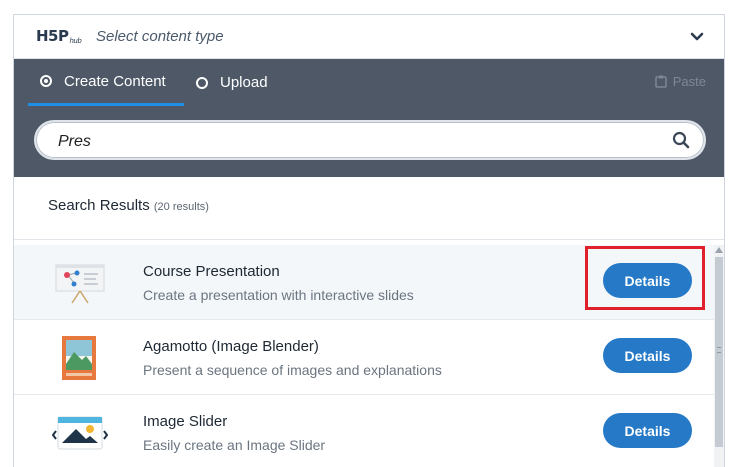 This screenshot has height=467, width=742. I want to click on radio-checked-icon, so click(46, 81).